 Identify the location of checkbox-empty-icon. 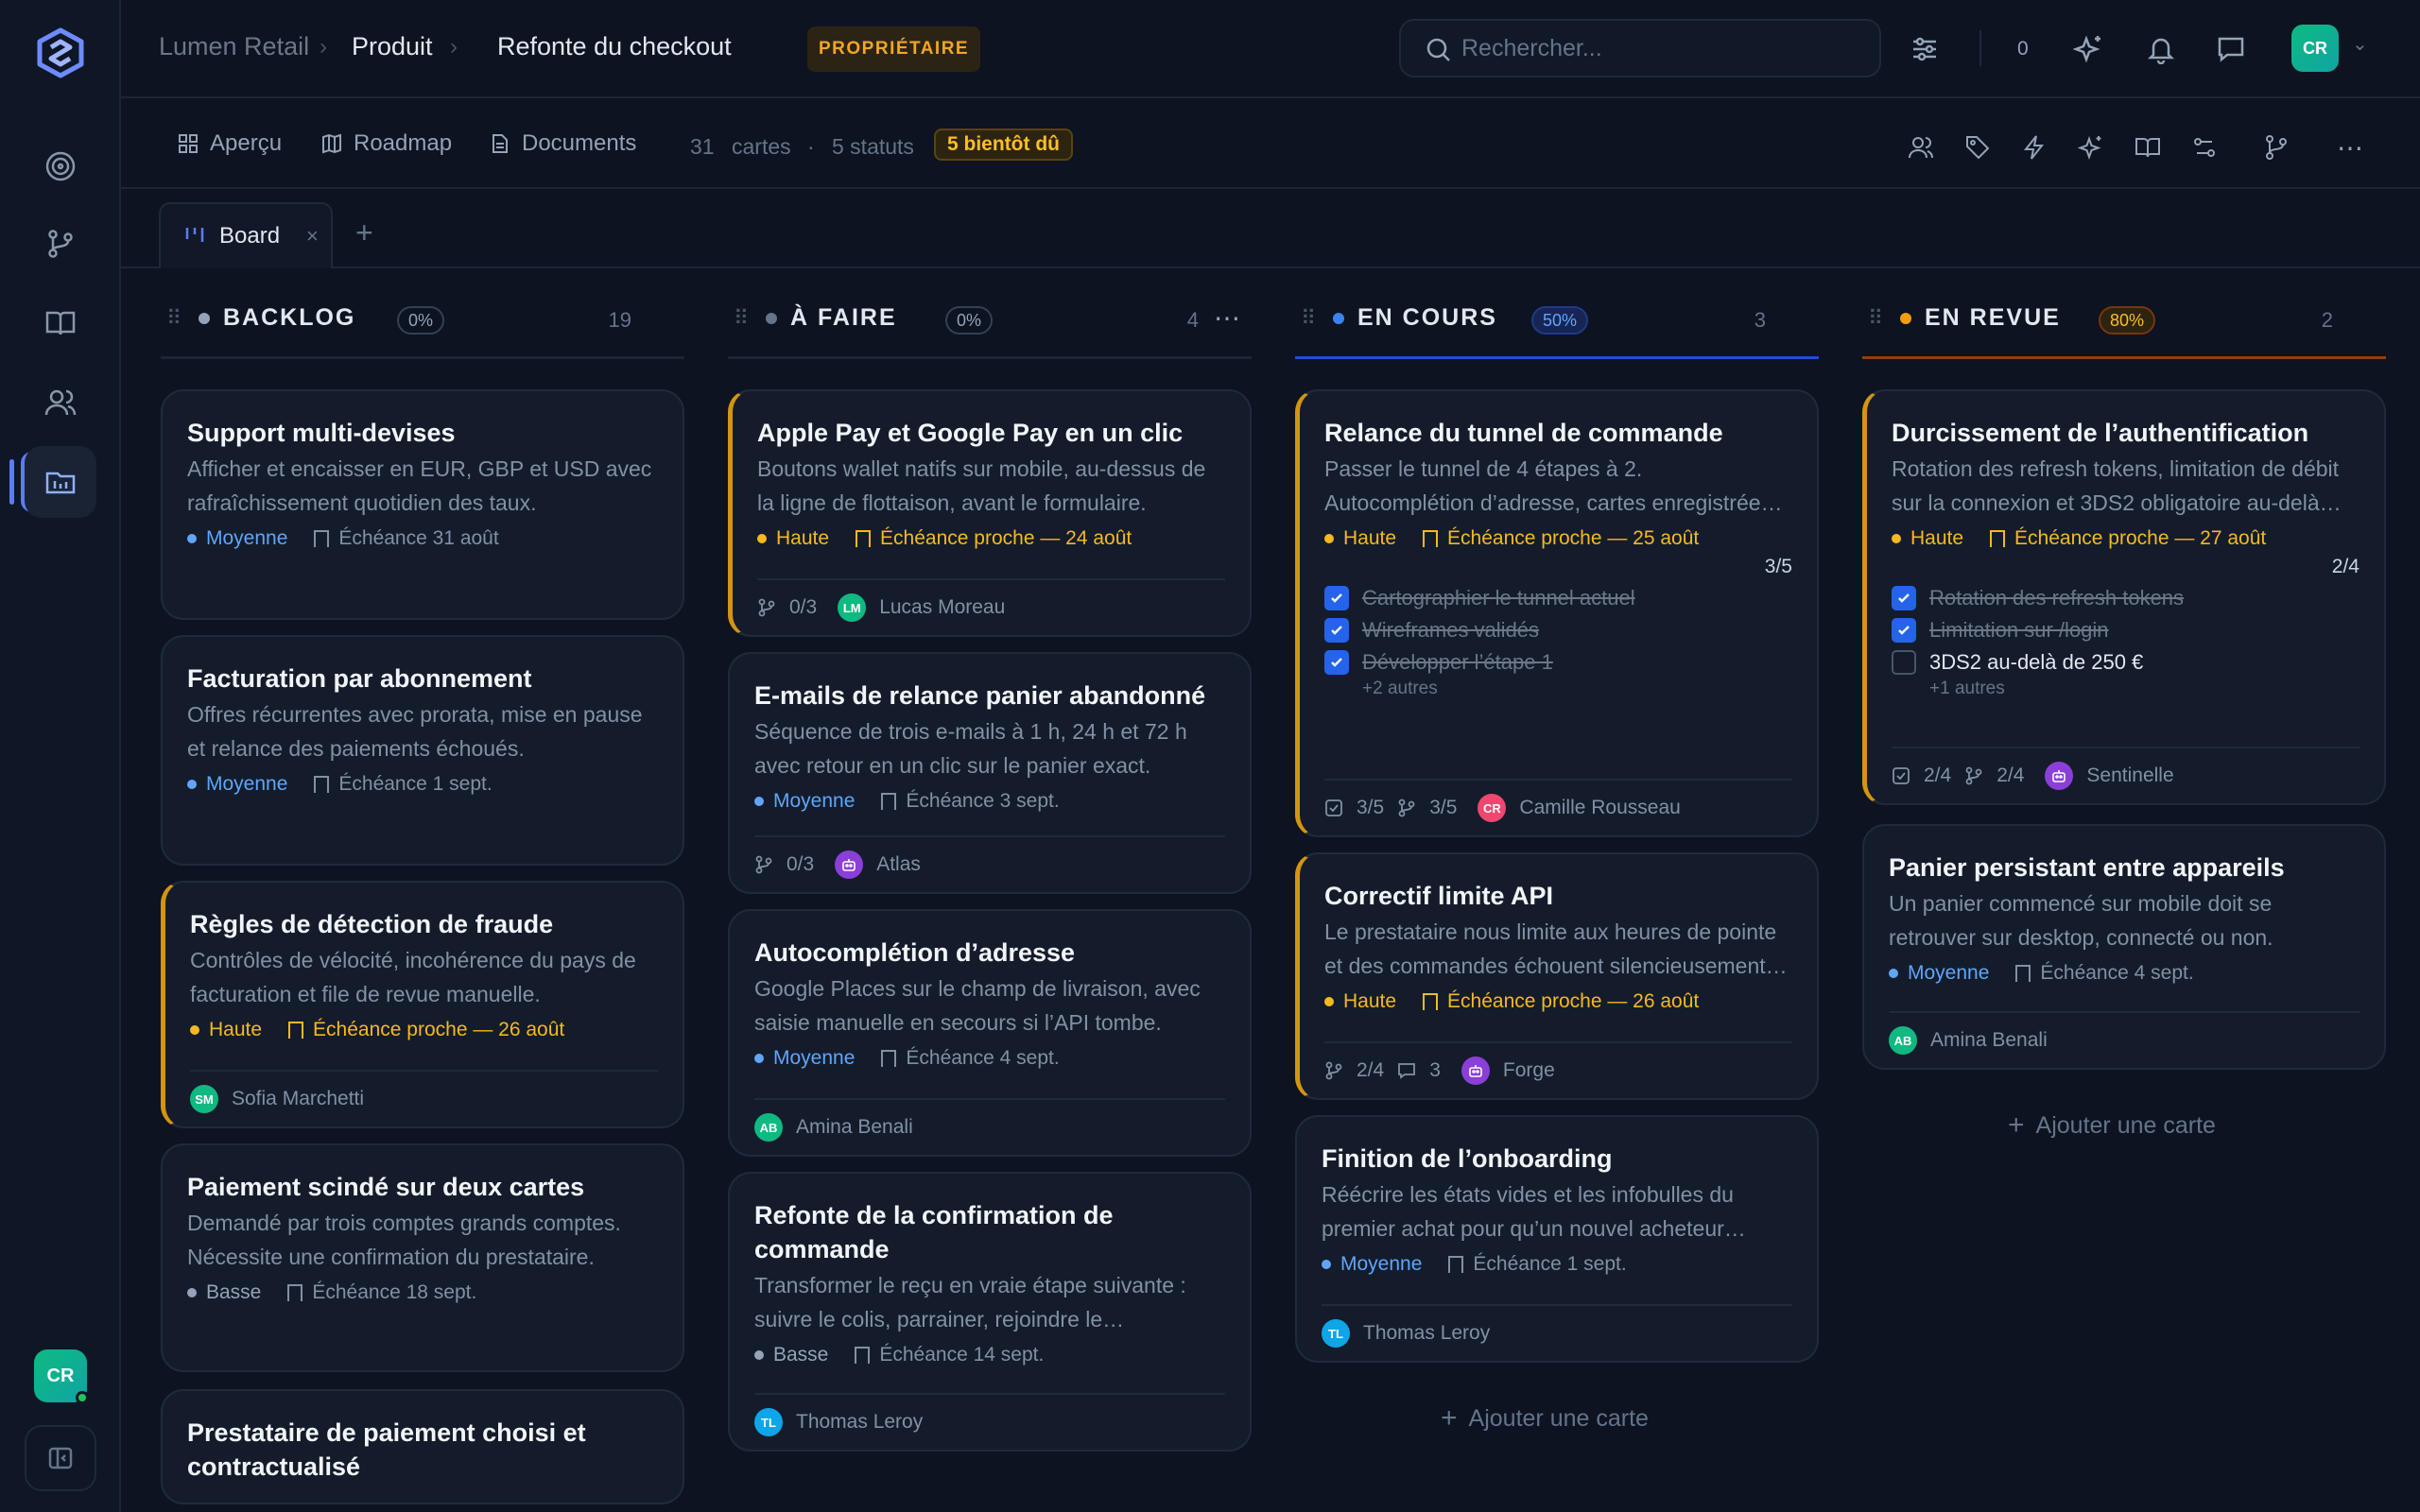
(1904, 662).